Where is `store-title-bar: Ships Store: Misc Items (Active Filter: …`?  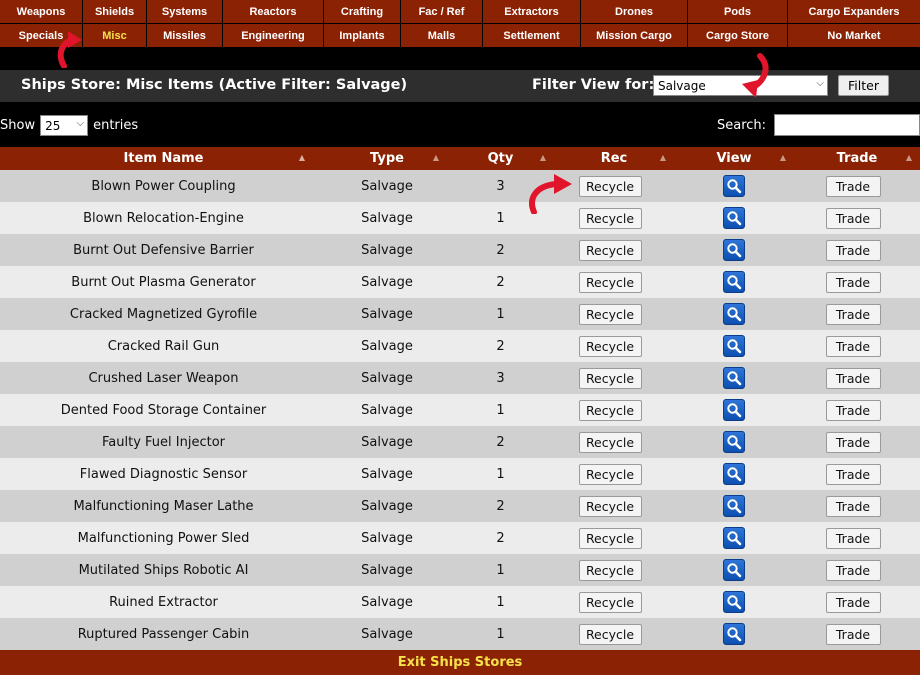
store-title-bar: Ships Store: Misc Items (Active Filter: … is located at coordinates (460, 86).